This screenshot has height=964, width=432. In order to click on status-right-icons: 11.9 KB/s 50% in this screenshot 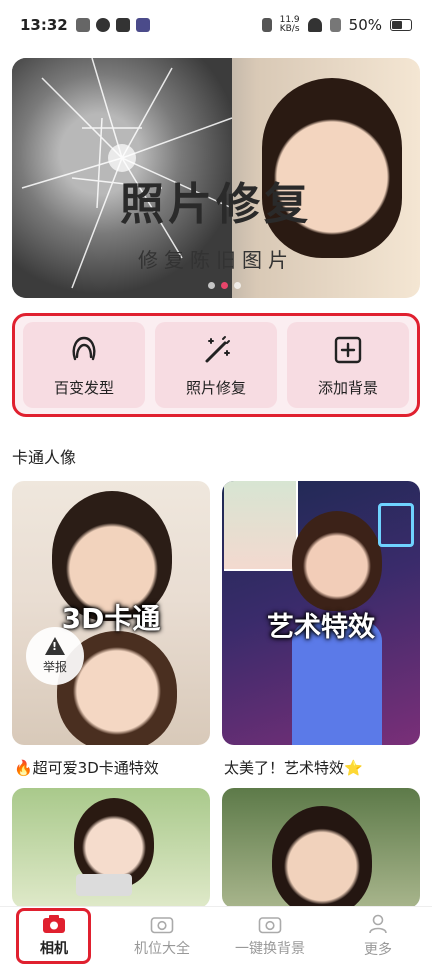, I will do `click(336, 25)`.